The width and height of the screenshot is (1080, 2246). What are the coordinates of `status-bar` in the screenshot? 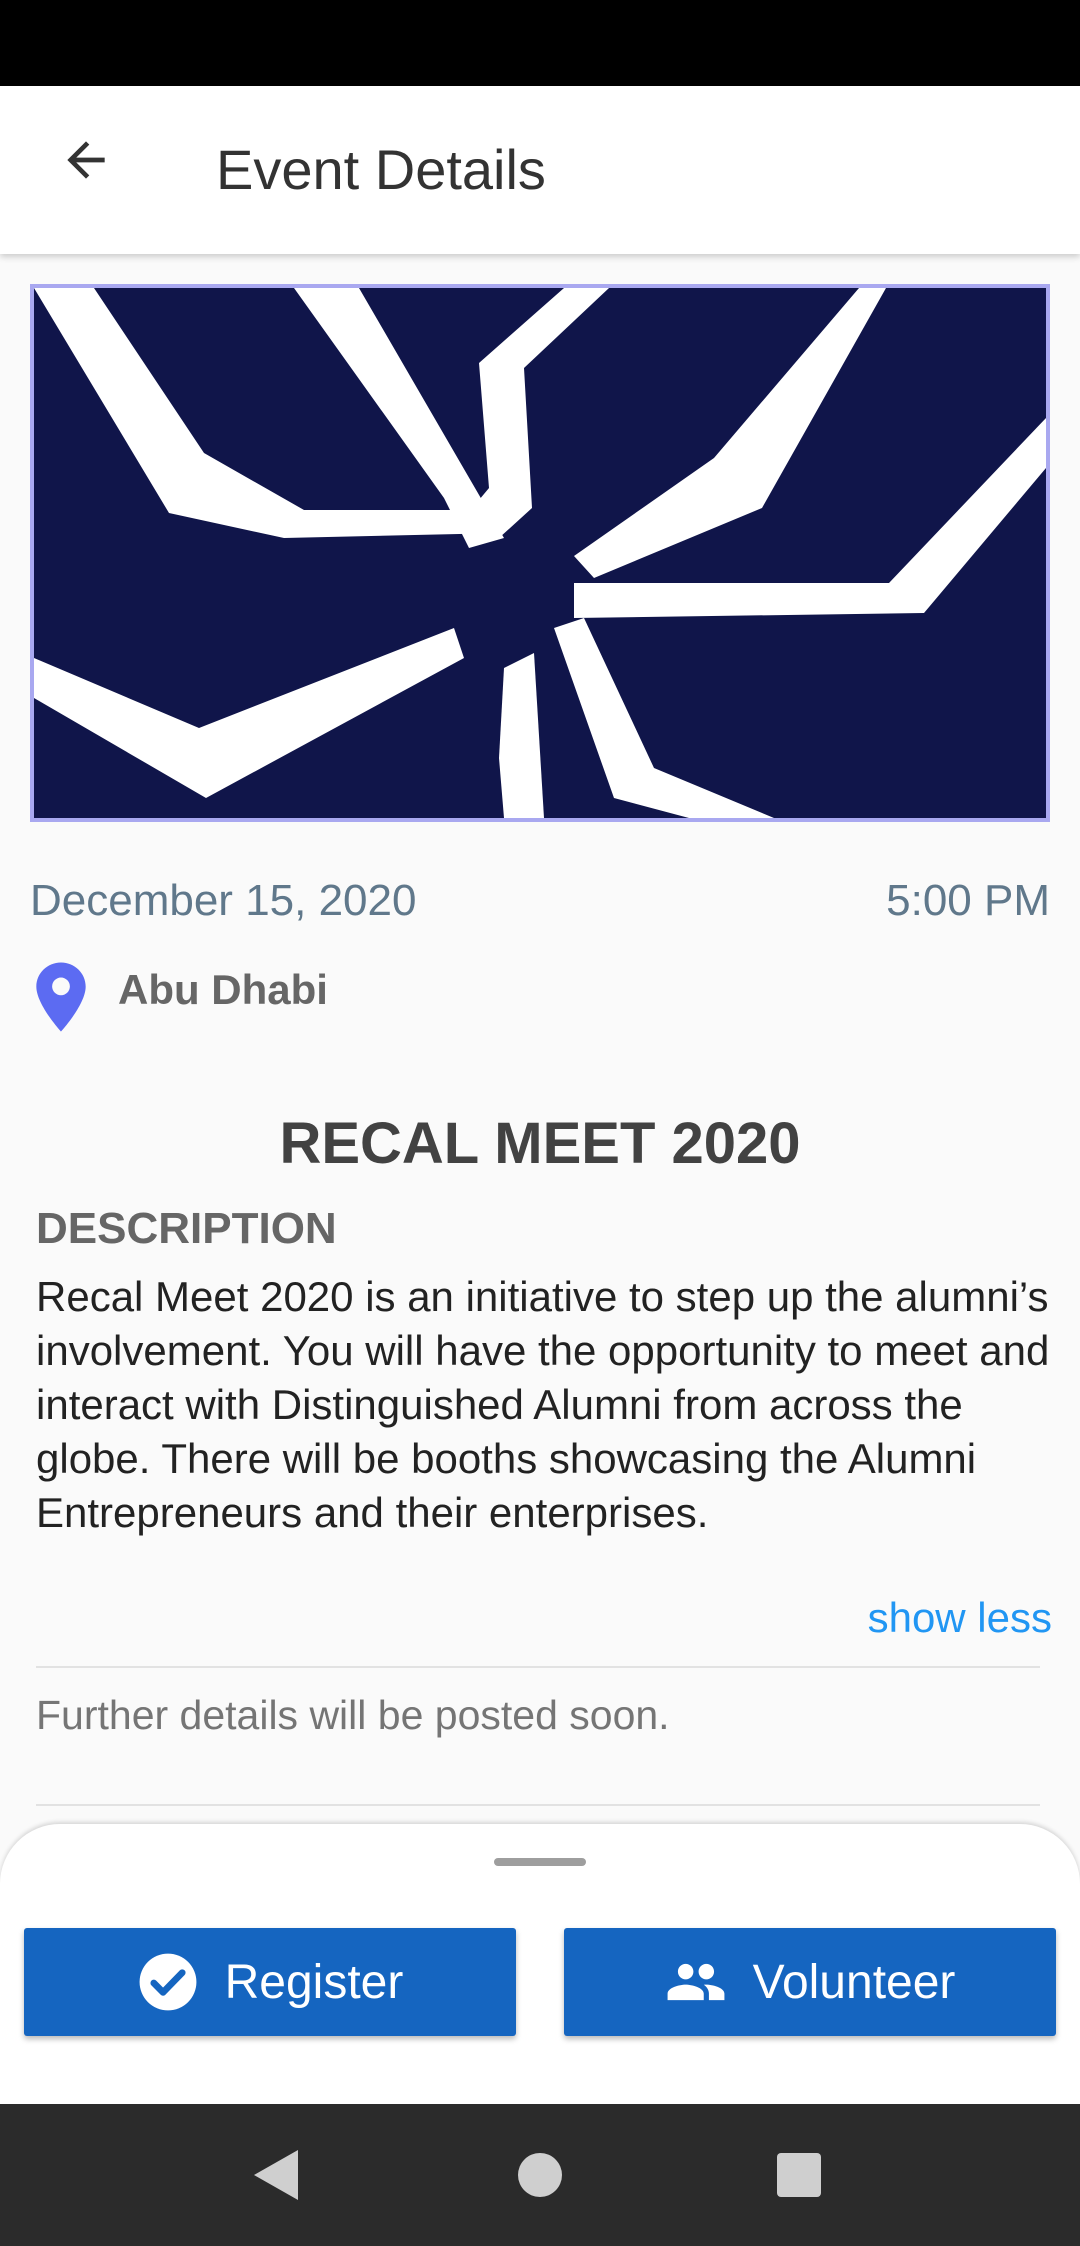 It's located at (540, 43).